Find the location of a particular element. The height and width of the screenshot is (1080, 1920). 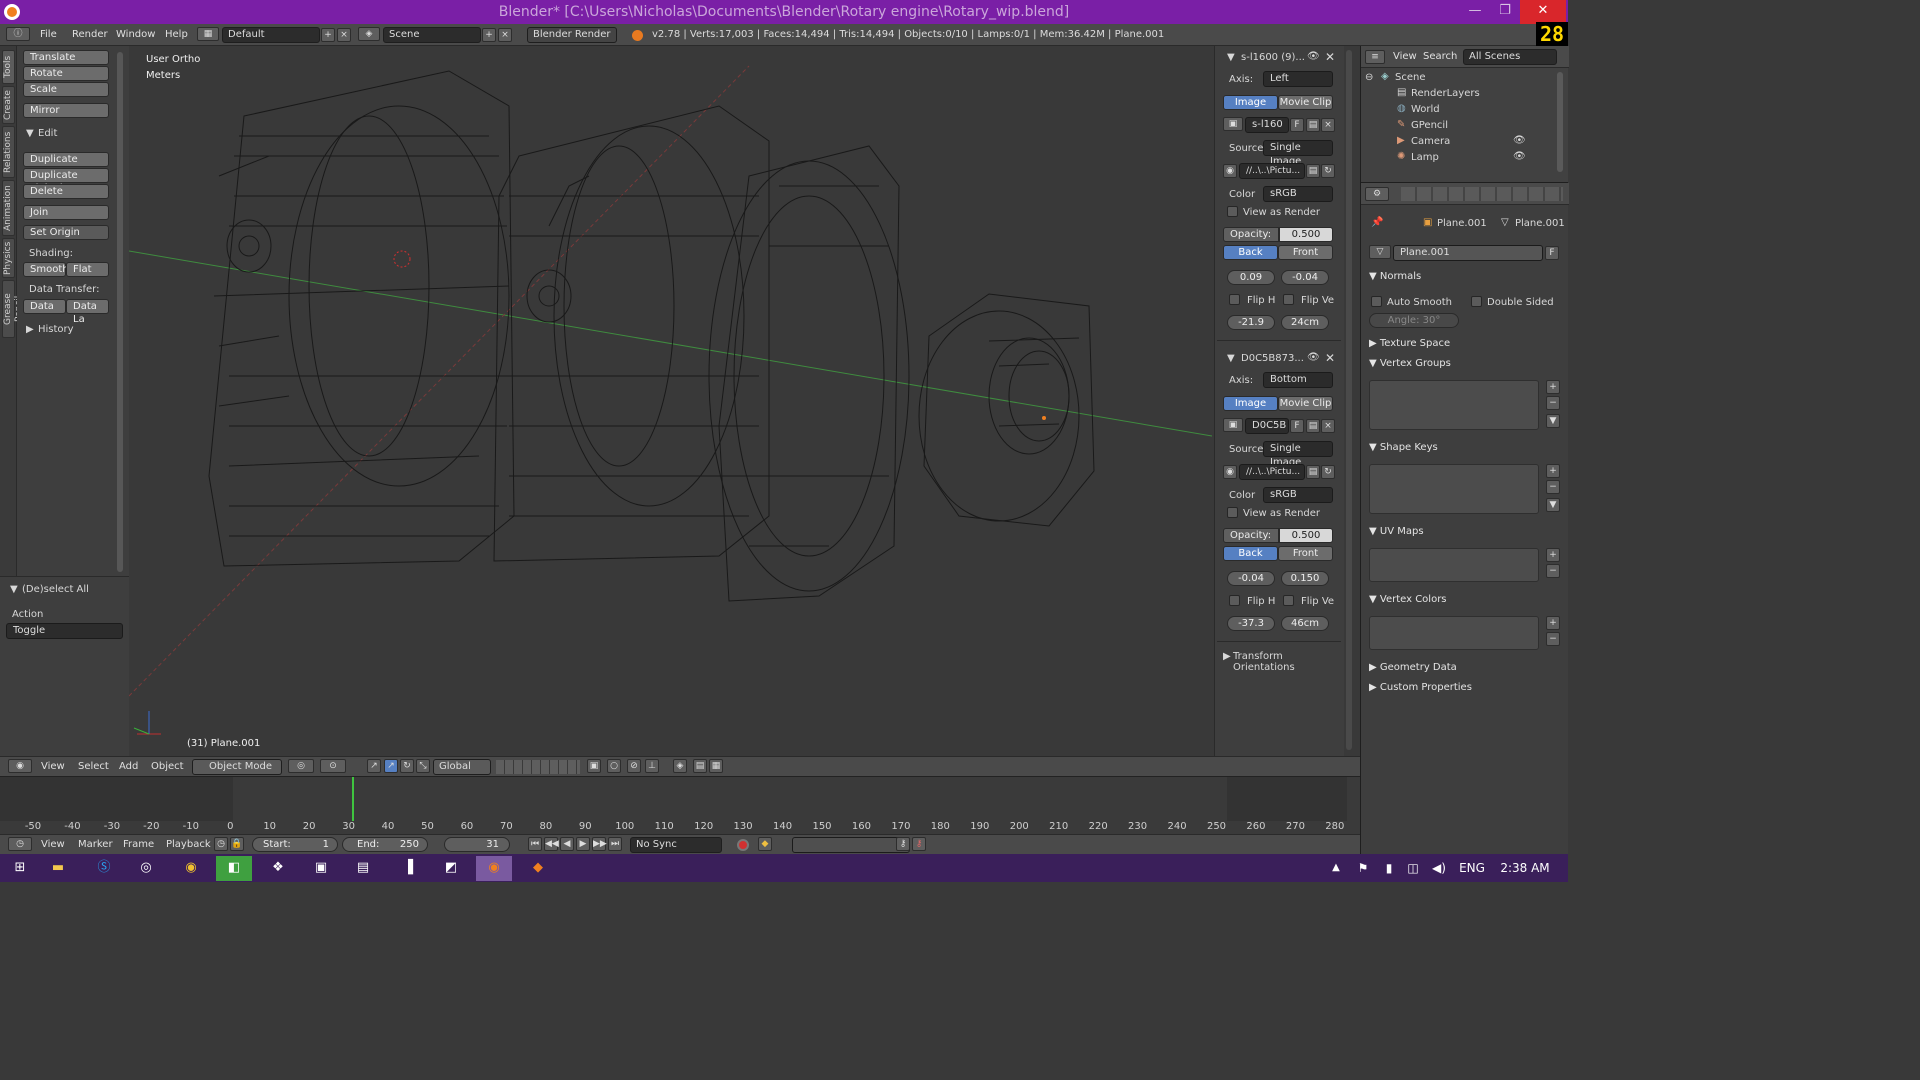

start-button-icon: ⊞ is located at coordinates (20, 868).